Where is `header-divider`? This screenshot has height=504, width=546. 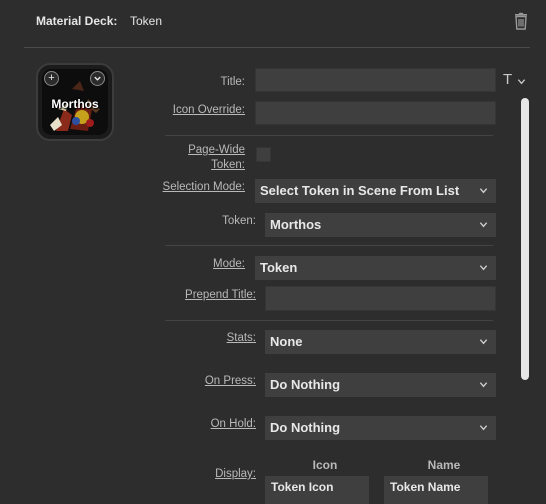
header-divider is located at coordinates (277, 47).